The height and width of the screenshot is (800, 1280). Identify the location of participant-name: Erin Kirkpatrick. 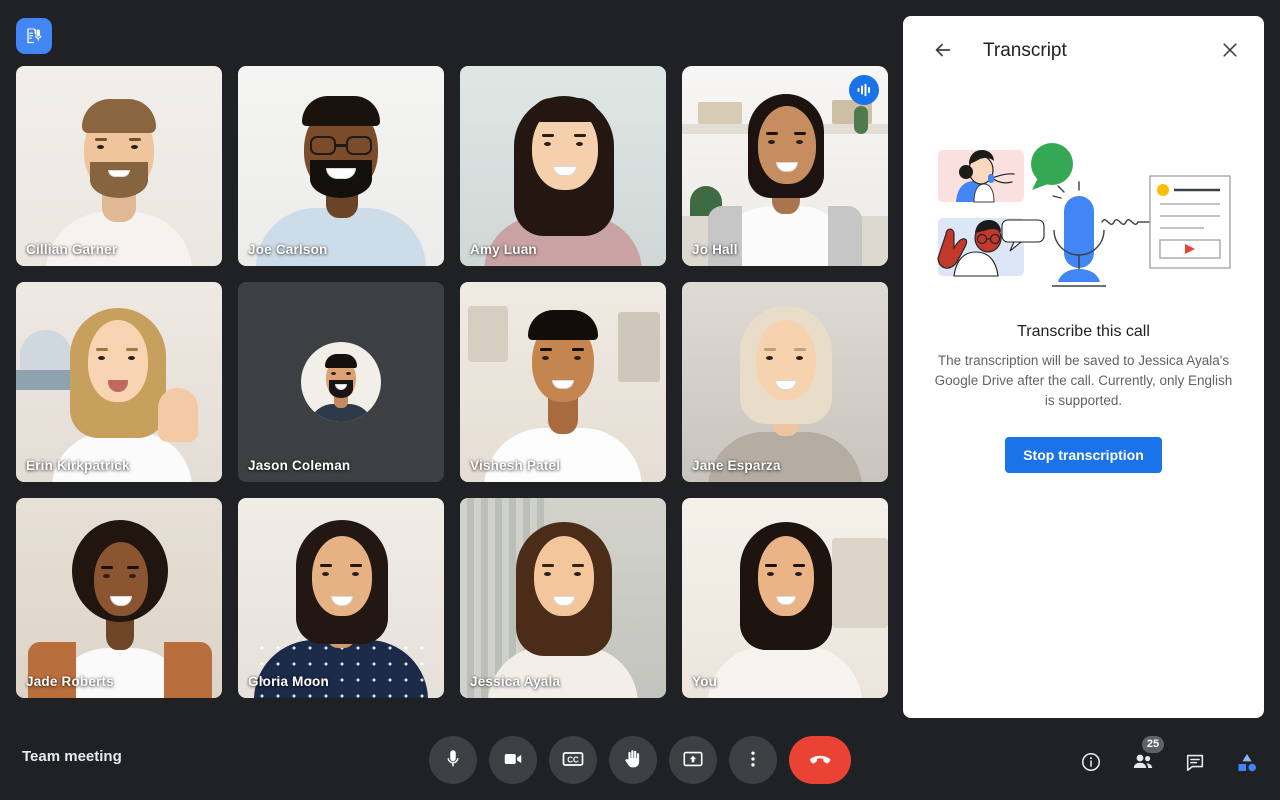
(78, 465).